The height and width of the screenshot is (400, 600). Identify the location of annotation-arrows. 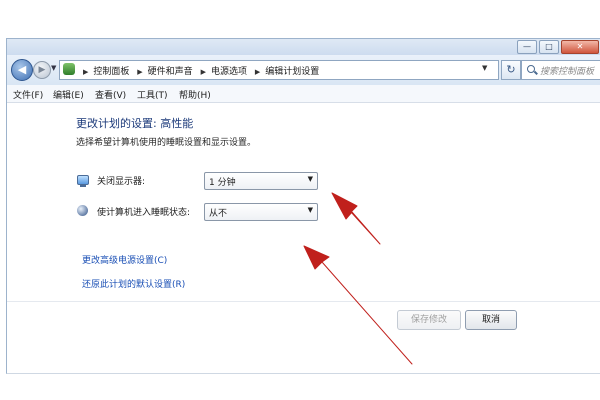
(358, 278).